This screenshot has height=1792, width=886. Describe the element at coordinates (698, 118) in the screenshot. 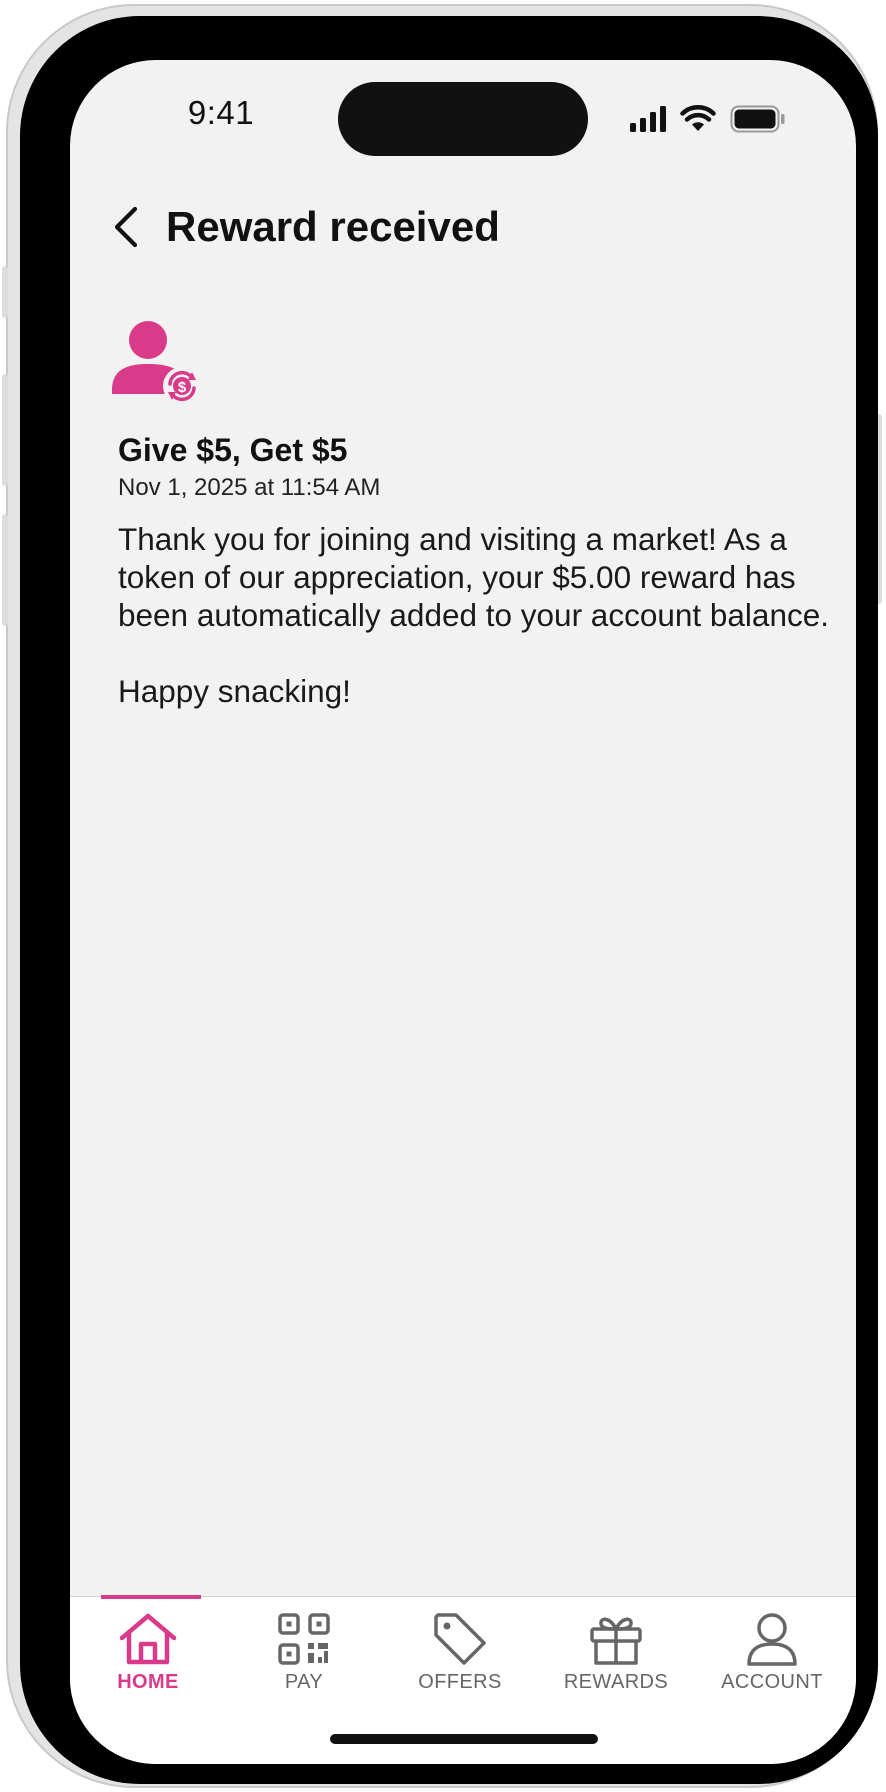

I see `wifi-icon` at that location.